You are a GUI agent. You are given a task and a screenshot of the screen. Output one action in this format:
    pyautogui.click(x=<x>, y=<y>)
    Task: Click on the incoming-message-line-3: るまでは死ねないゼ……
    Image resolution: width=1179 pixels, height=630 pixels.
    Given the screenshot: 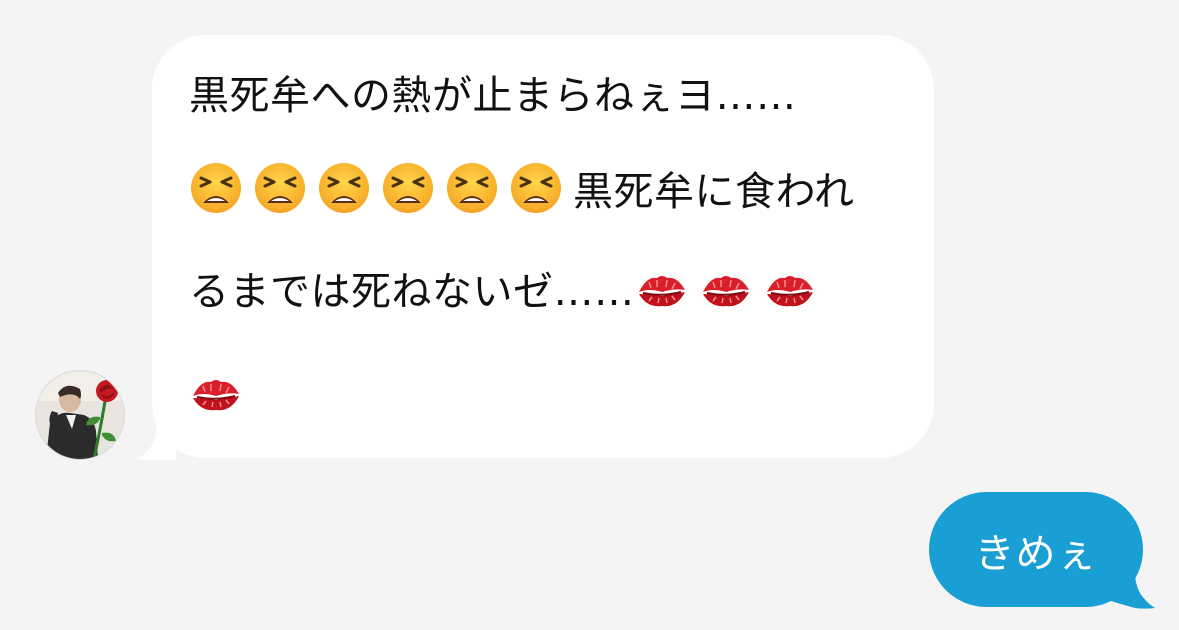 What is the action you would take?
    pyautogui.click(x=508, y=288)
    